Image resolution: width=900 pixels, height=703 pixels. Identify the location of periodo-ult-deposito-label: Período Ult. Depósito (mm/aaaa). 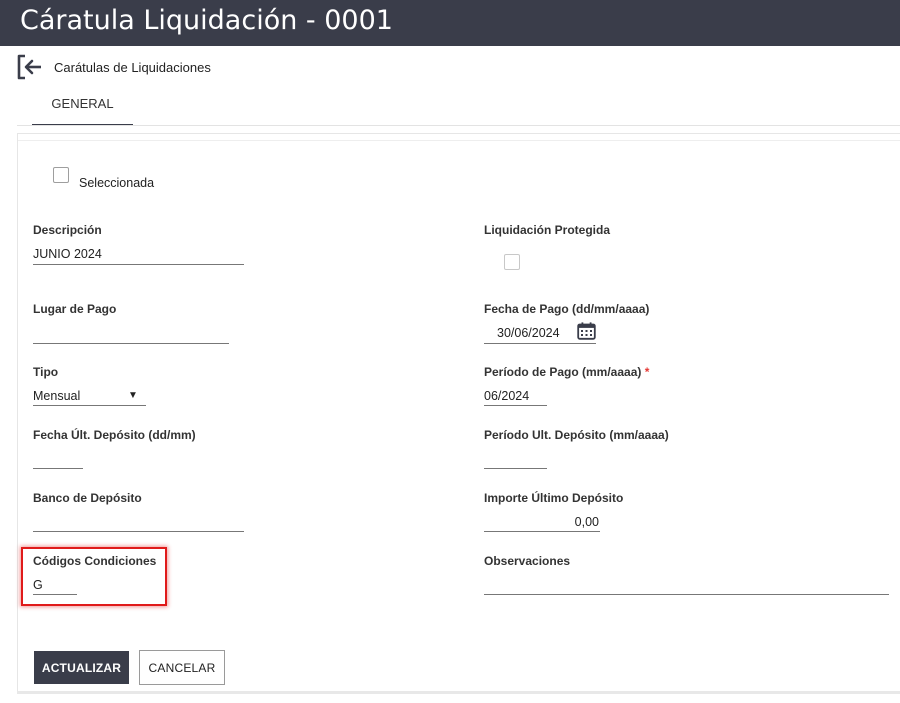
(576, 435).